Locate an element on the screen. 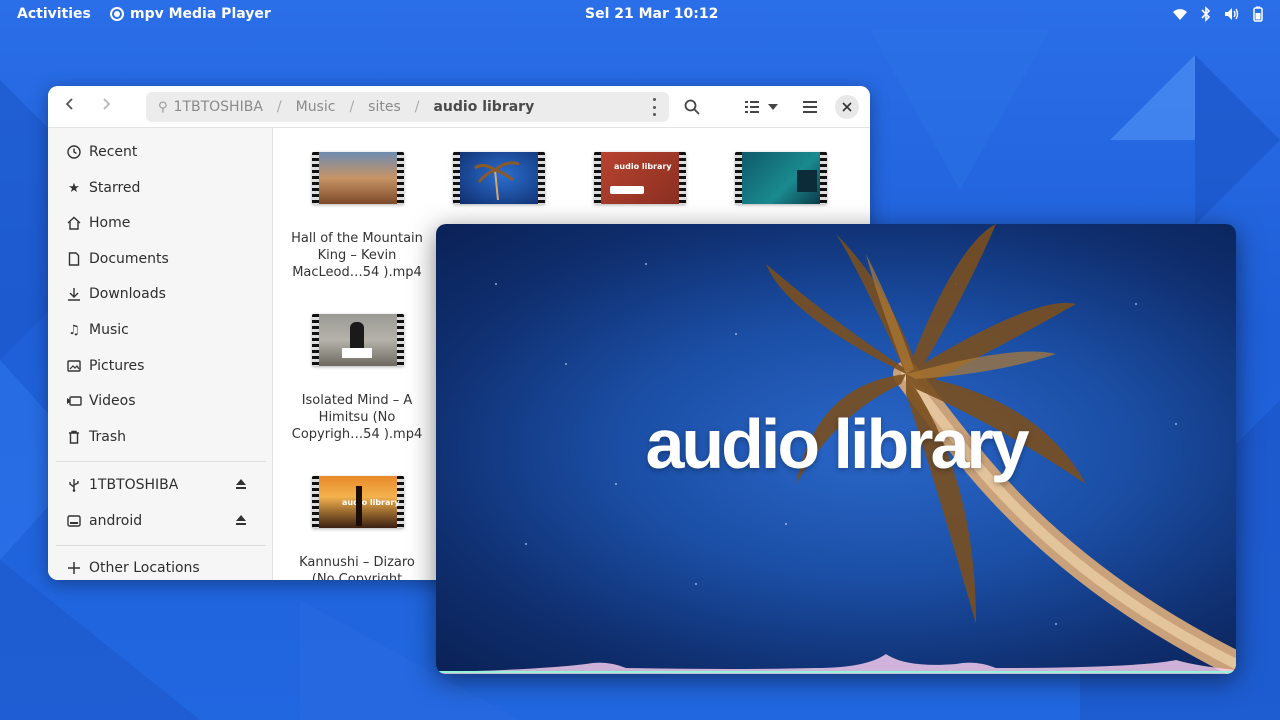  sidebar-item-recent: Recent is located at coordinates (160, 152).